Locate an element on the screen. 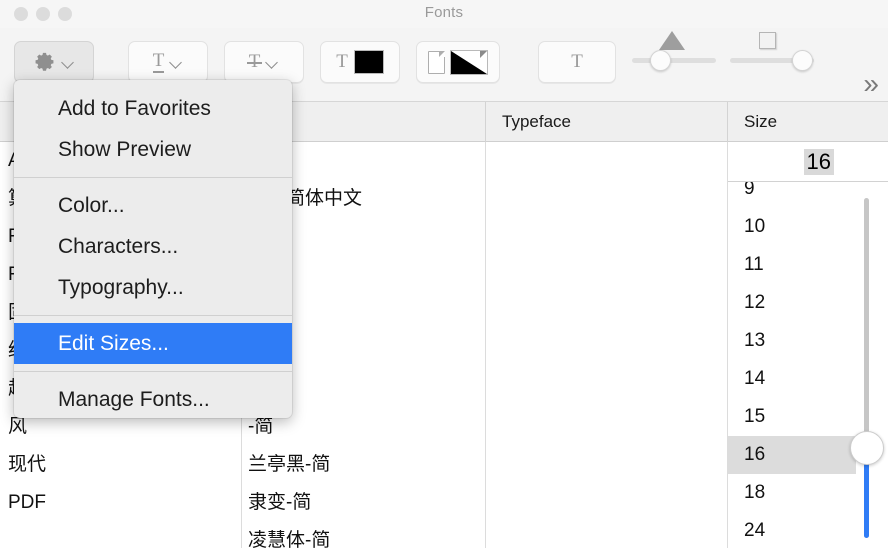 The image size is (888, 548). text-underline-icon: T is located at coordinates (158, 61).